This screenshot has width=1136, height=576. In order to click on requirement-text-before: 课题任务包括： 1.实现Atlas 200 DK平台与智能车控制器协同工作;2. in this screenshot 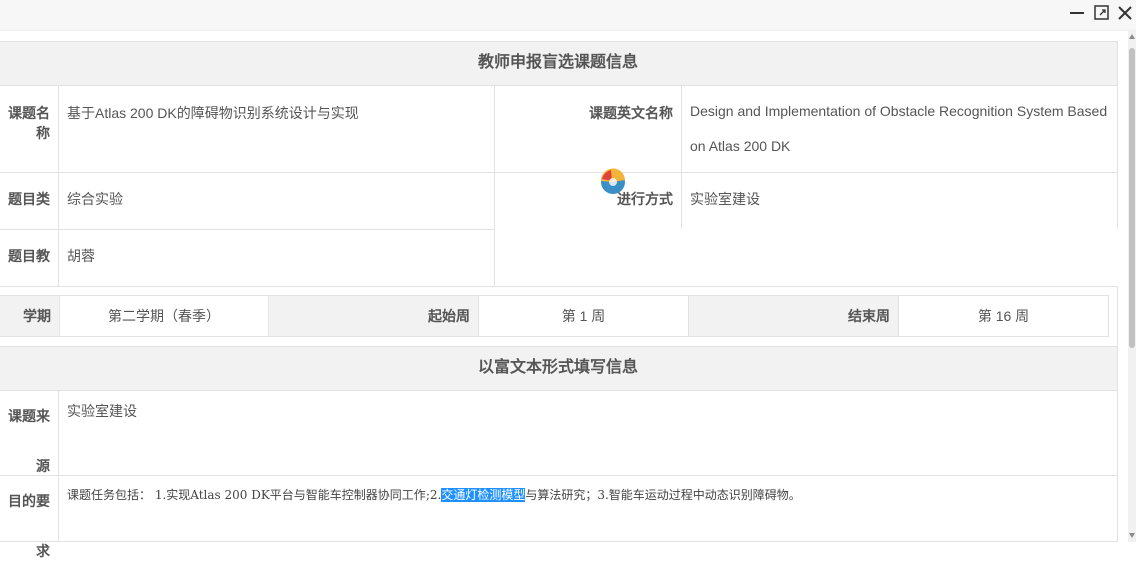, I will do `click(254, 495)`.